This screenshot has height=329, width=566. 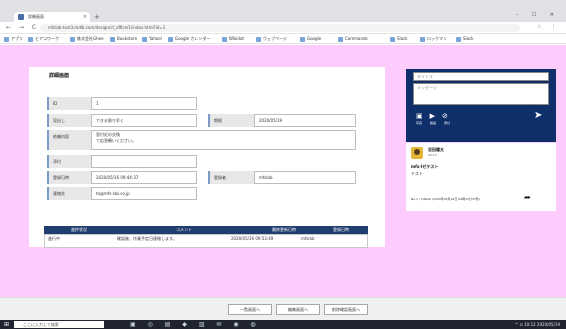 I want to click on column-header-updated: 最終更新日時, so click(x=284, y=229).